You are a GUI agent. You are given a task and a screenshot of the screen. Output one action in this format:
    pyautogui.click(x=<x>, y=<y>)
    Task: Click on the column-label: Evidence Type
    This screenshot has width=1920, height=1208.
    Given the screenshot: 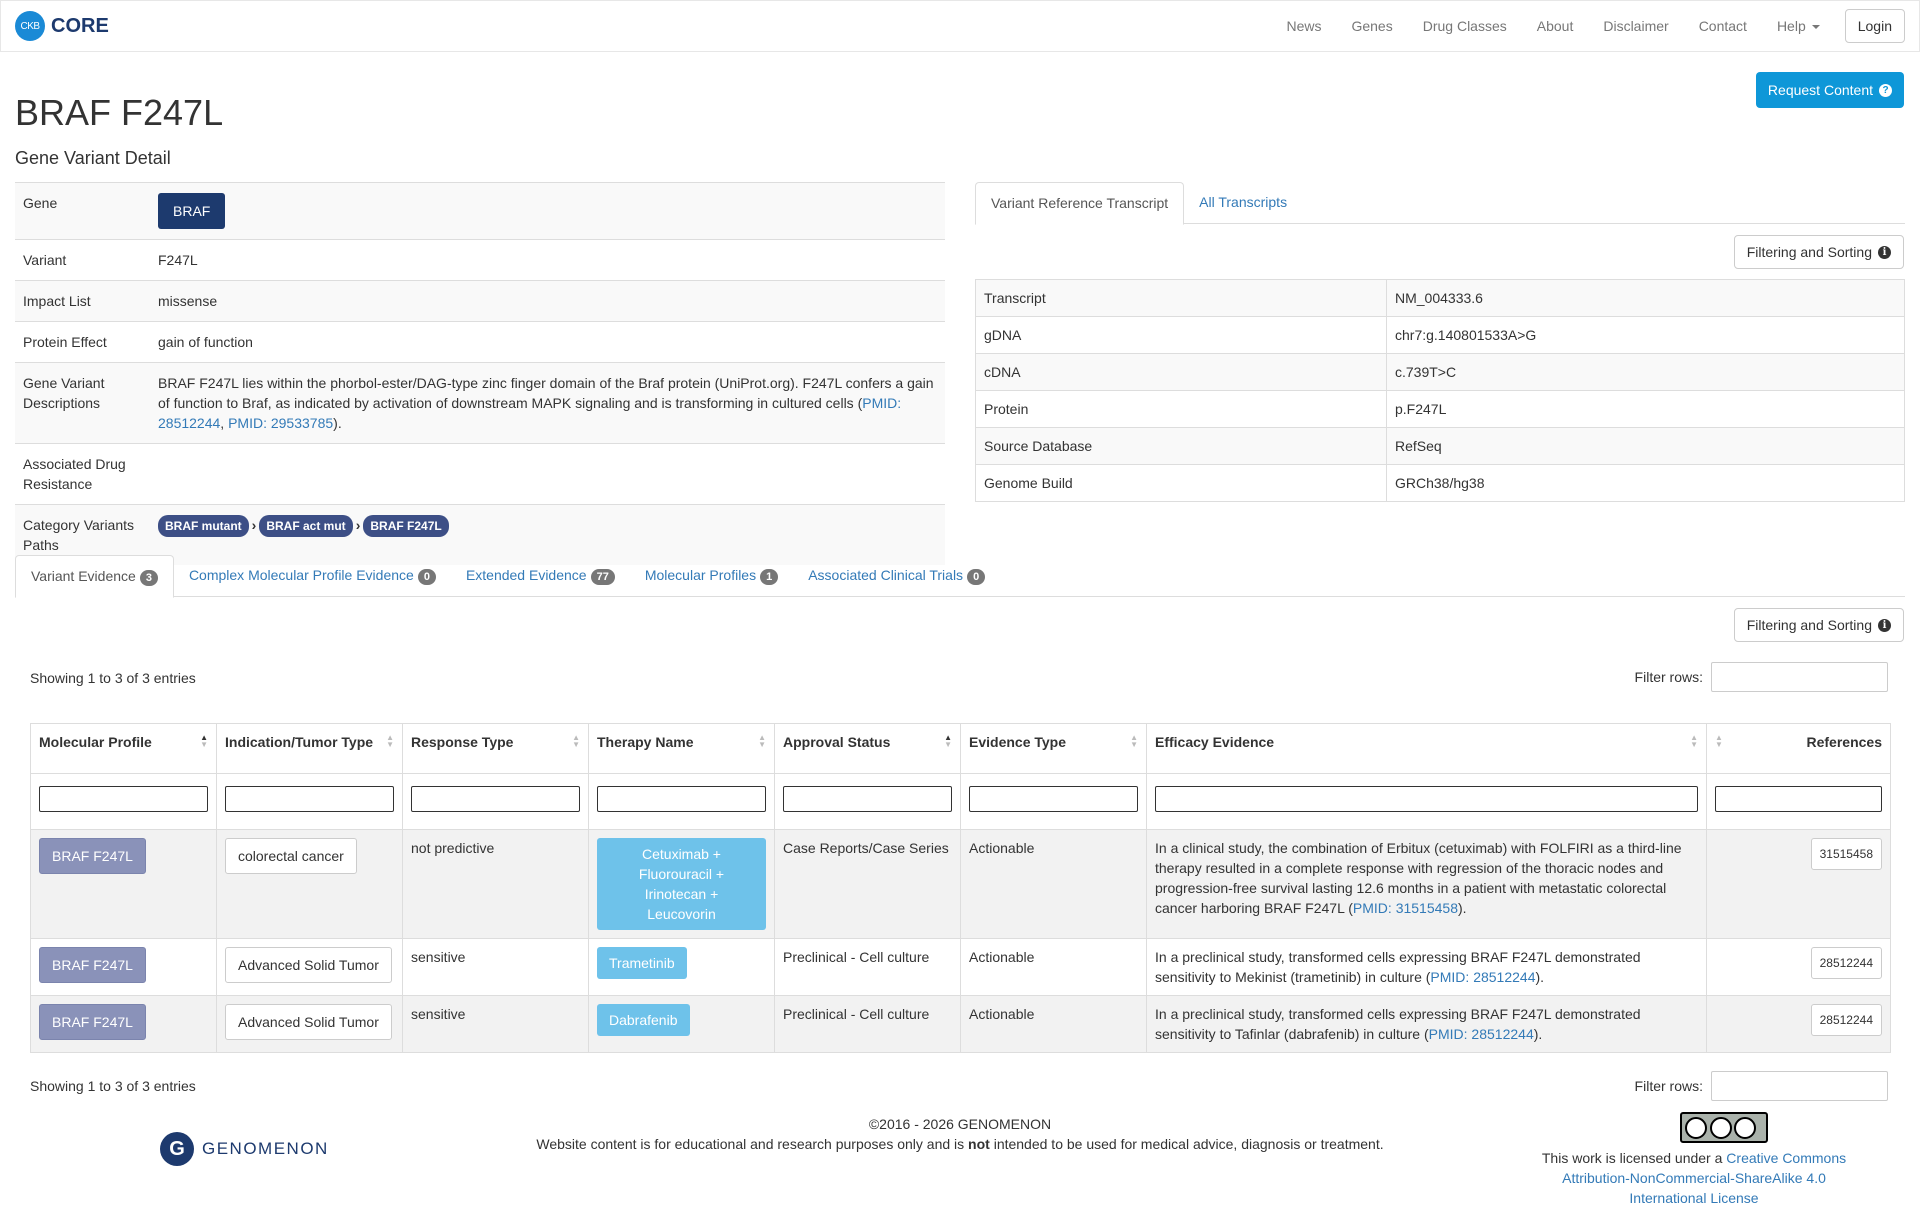 What is the action you would take?
    pyautogui.click(x=1018, y=742)
    